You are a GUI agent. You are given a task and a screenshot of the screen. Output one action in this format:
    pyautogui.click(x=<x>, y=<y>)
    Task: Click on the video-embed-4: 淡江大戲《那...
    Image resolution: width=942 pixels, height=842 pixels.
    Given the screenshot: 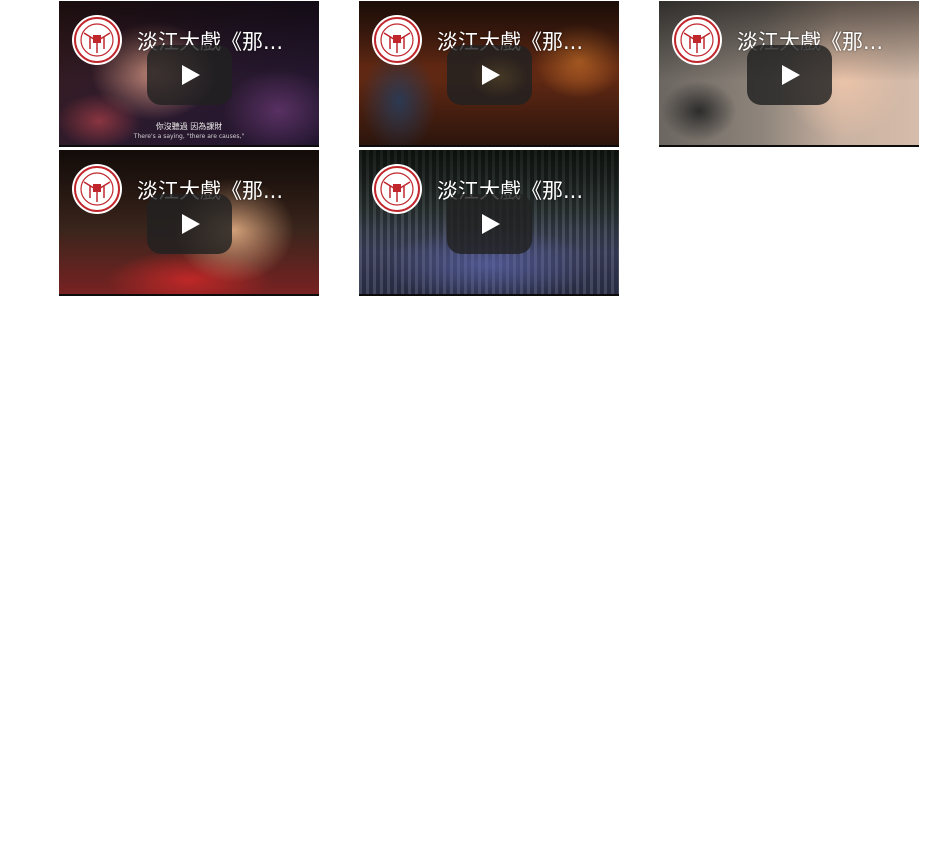 What is the action you would take?
    pyautogui.click(x=189, y=223)
    